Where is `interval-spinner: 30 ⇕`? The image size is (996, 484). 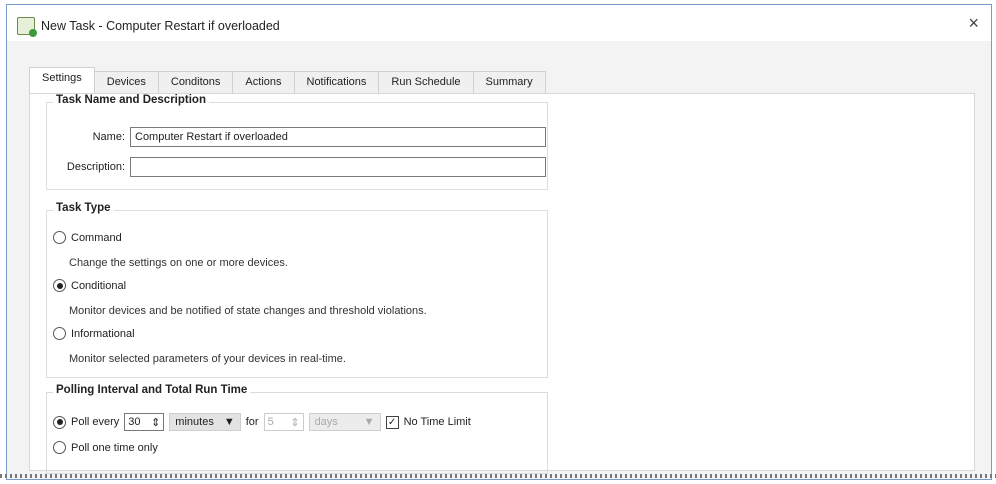 interval-spinner: 30 ⇕ is located at coordinates (144, 422).